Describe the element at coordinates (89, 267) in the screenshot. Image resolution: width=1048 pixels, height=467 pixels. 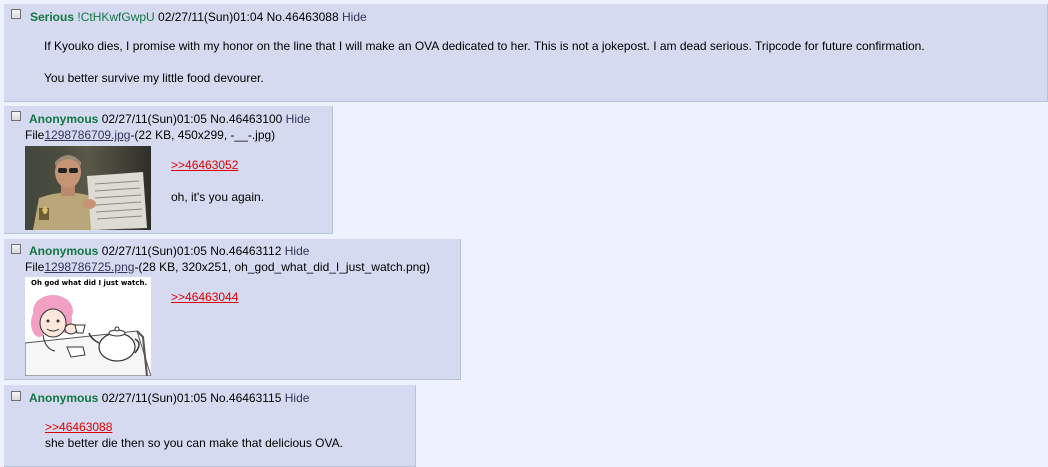
I see `file-link: 1298786725.png` at that location.